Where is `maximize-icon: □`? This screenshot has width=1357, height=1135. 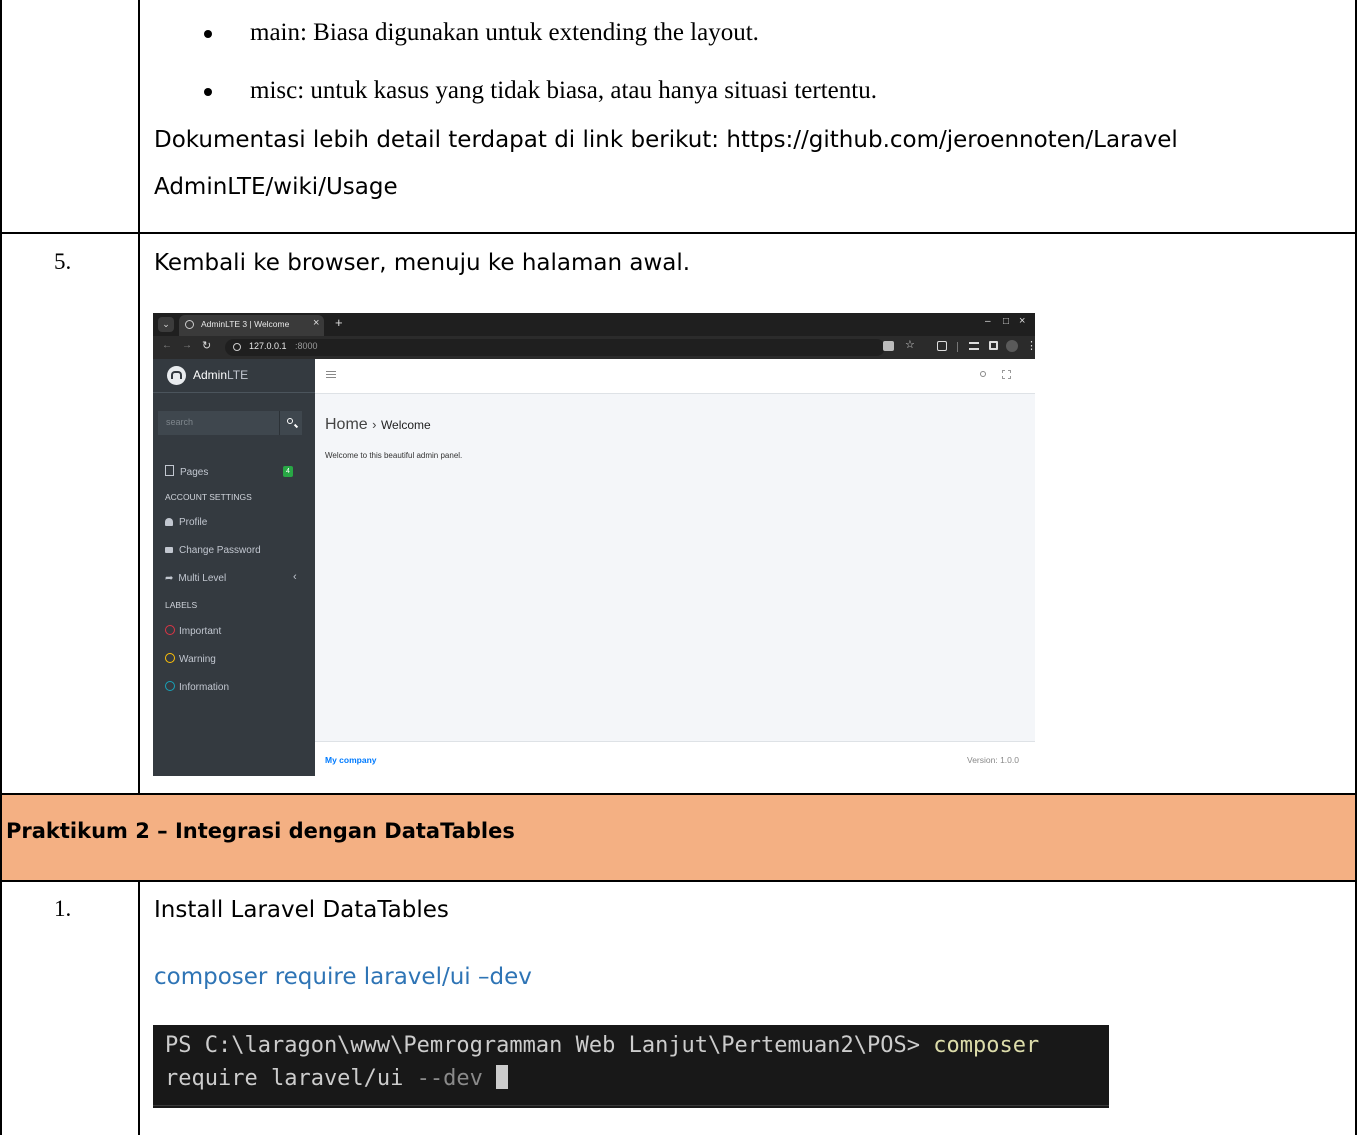
maximize-icon: □ is located at coordinates (1006, 321).